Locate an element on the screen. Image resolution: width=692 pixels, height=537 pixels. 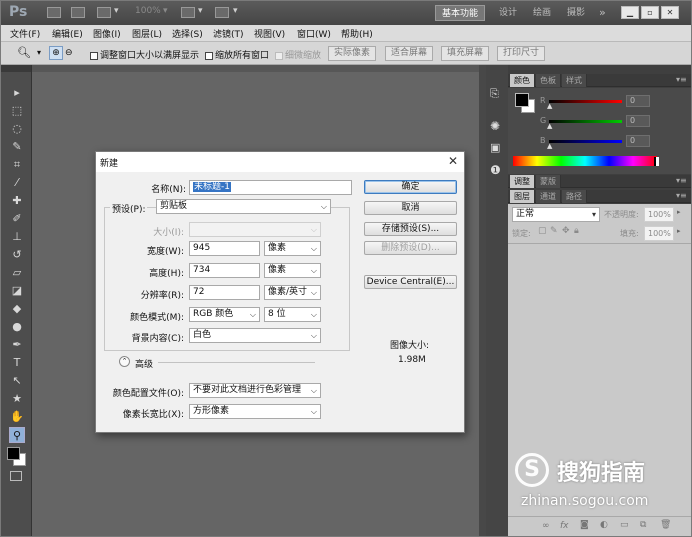
green-slider-thumb-icon: ▲ is located at coordinates (549, 126).